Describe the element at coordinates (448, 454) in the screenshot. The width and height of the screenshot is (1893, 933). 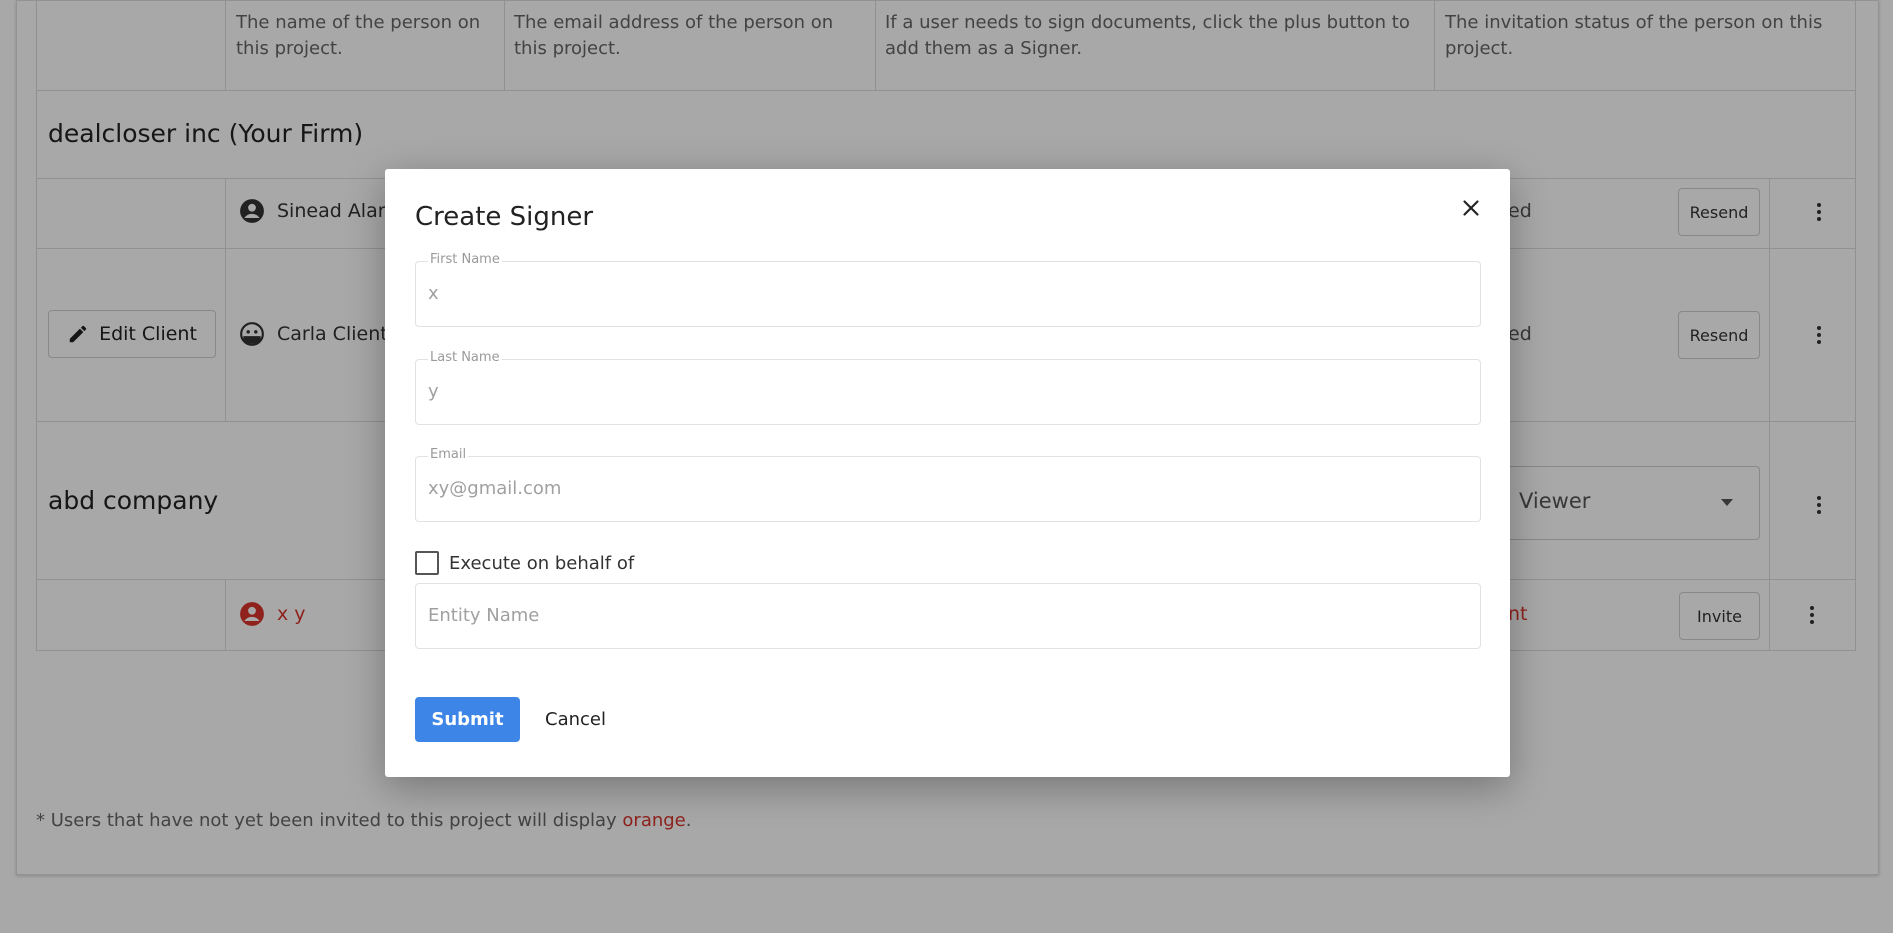
I see `email-label: Email` at that location.